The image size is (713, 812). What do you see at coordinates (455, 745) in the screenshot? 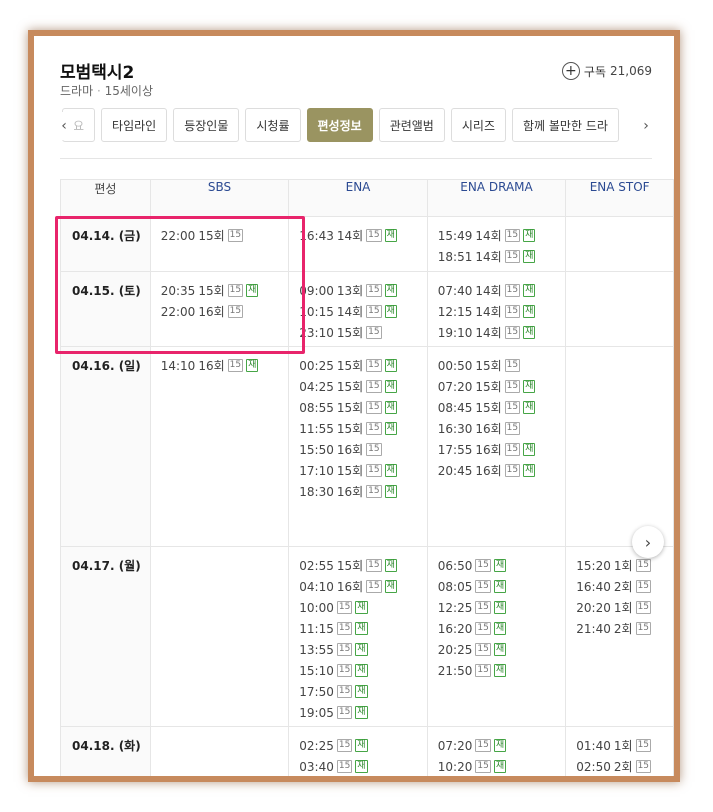
I see `air-time: 07:20` at bounding box center [455, 745].